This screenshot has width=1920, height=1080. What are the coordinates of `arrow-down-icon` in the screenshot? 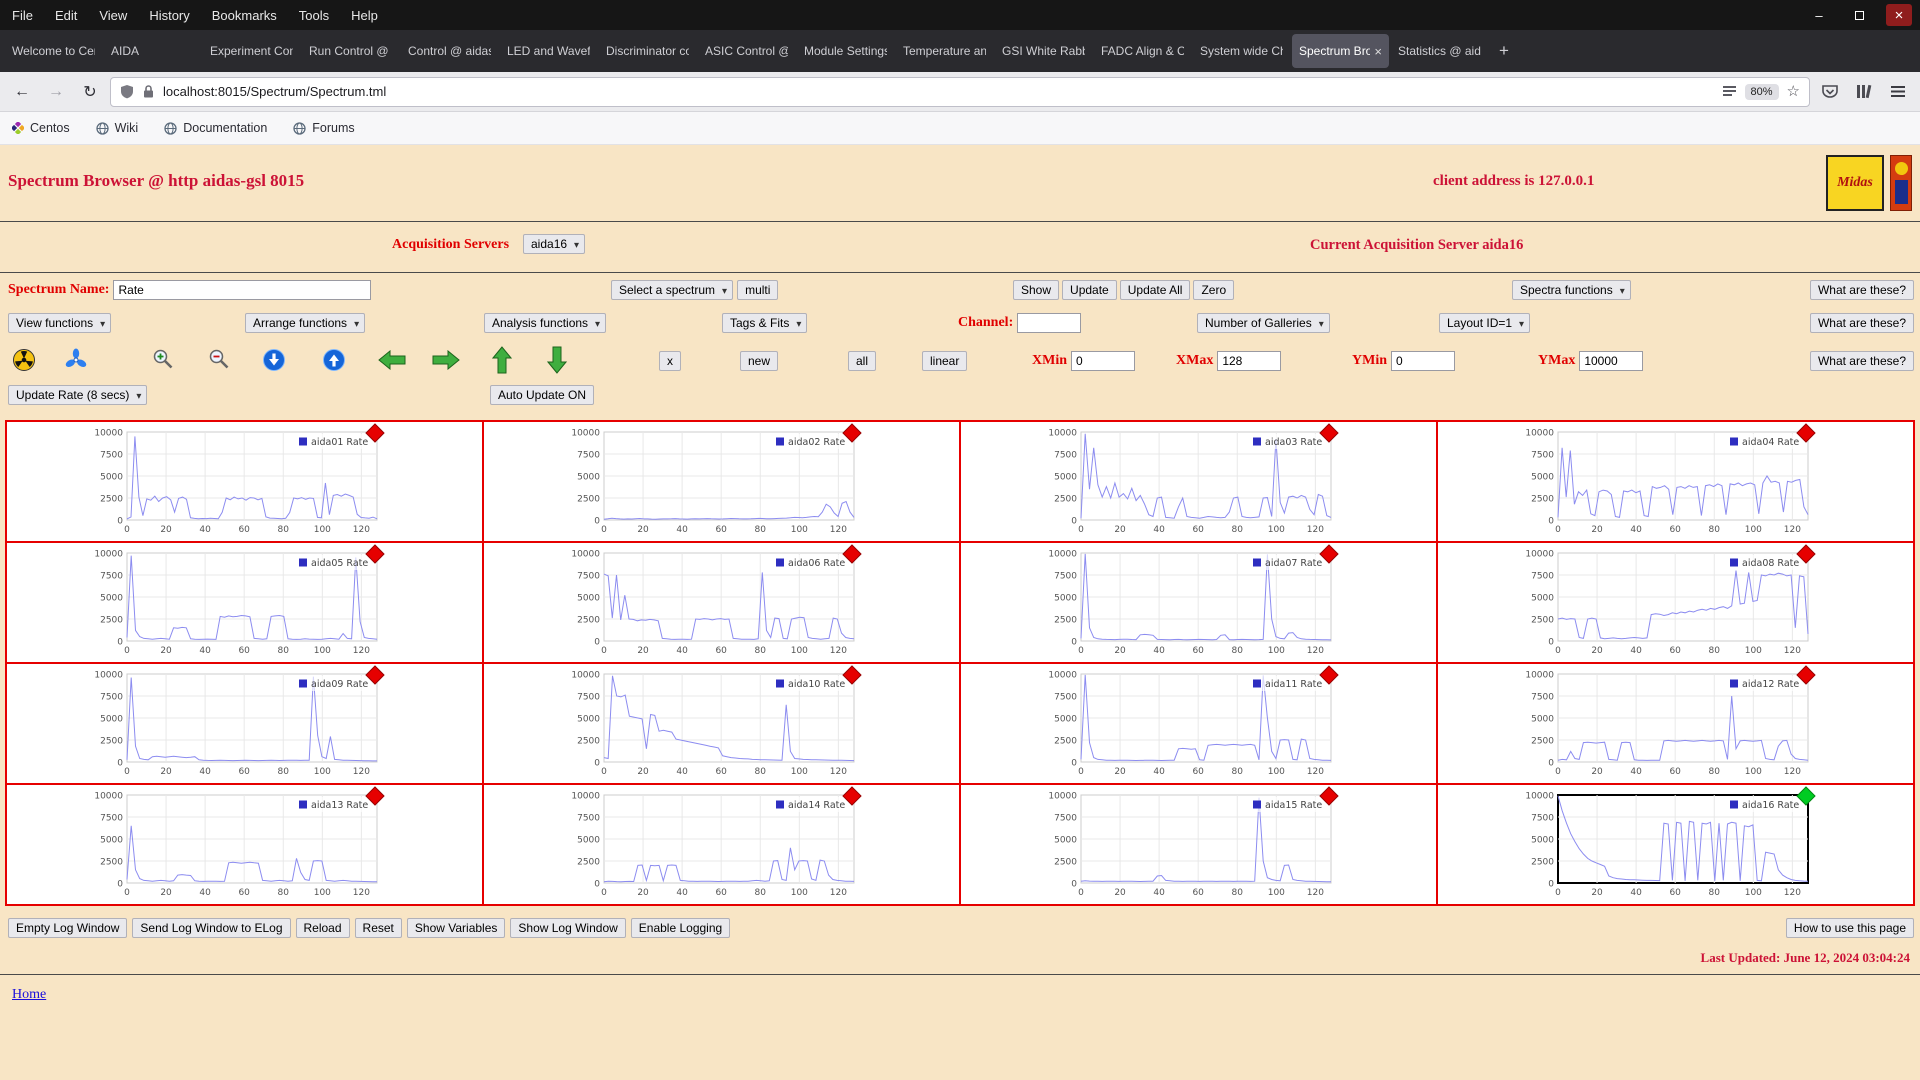 It's located at (557, 360).